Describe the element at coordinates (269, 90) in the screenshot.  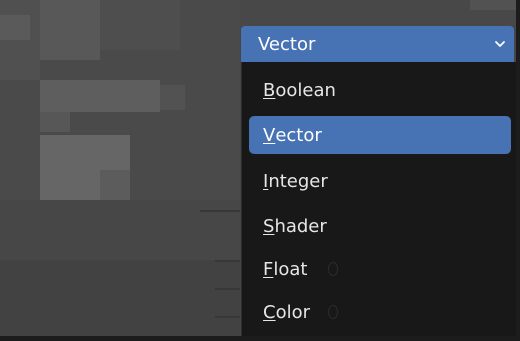
I see `menu-item-mnemonic: B` at that location.